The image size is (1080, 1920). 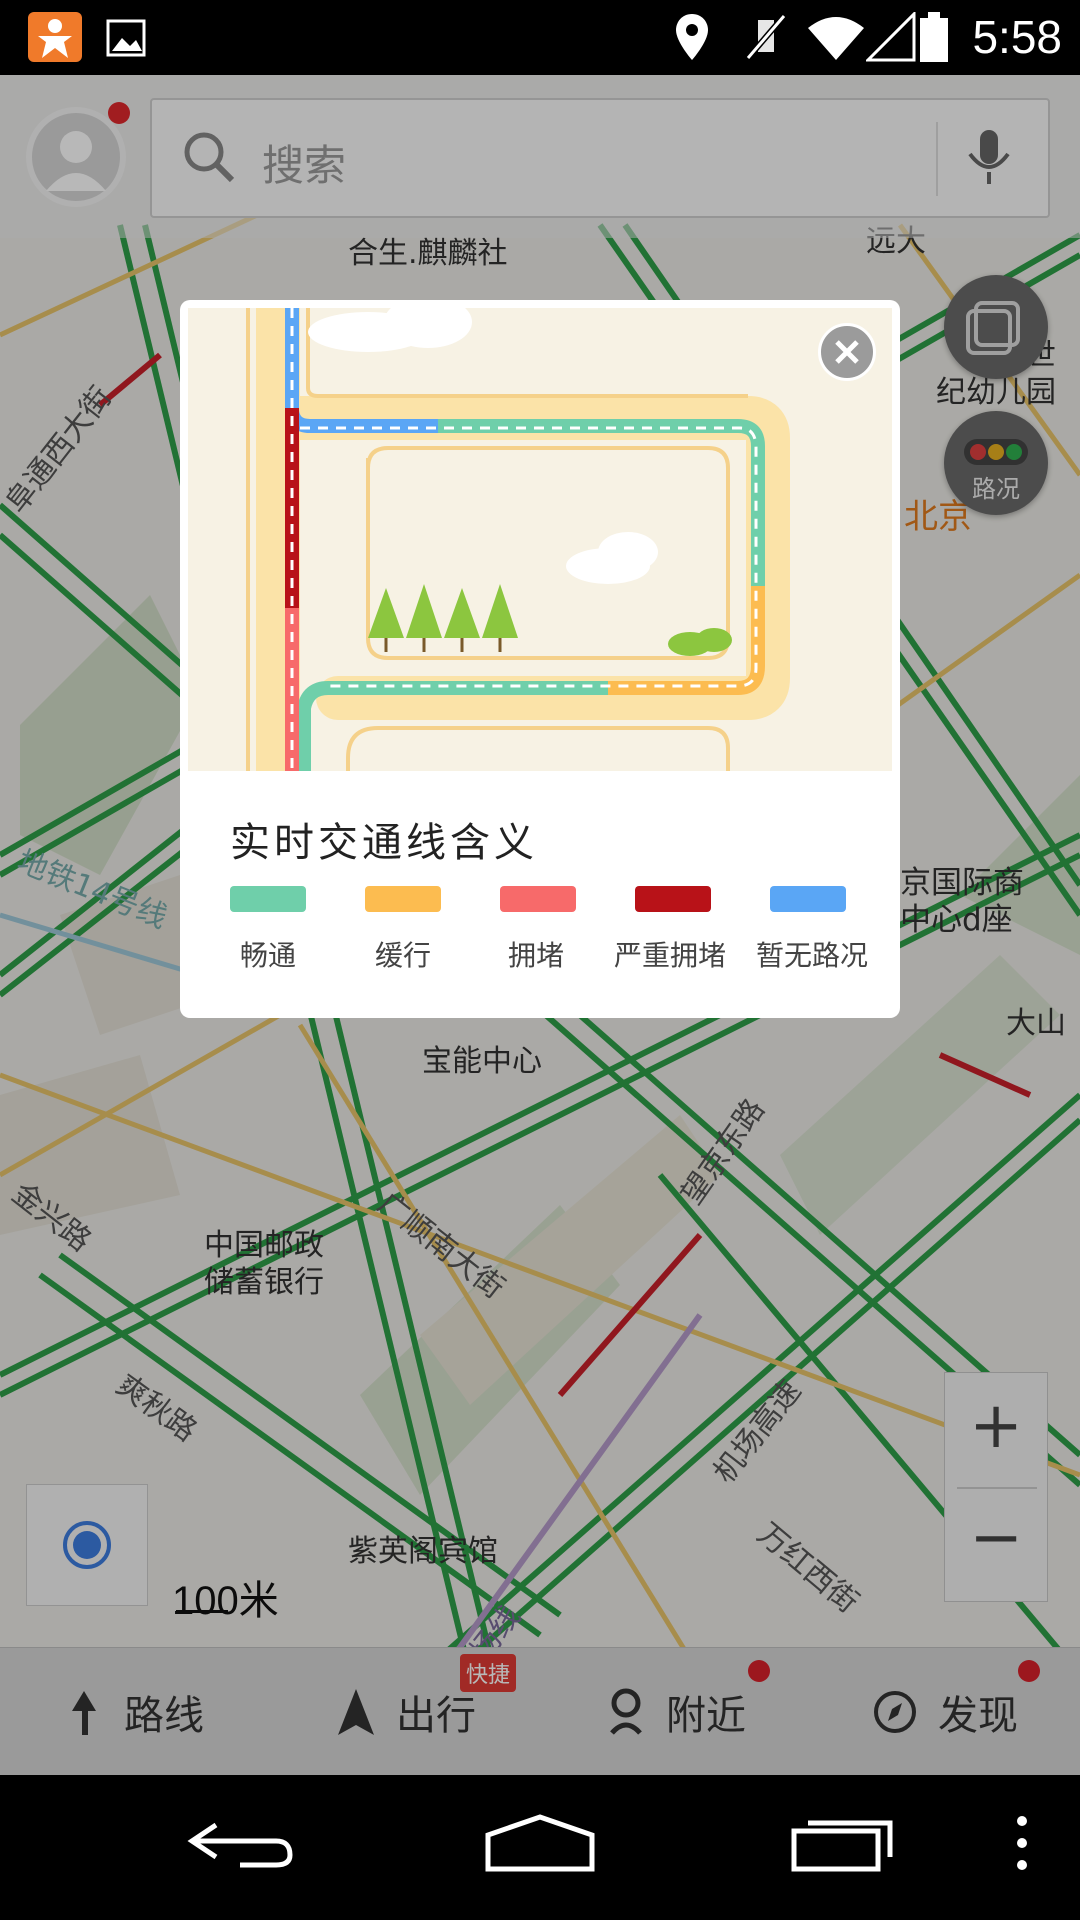 I want to click on battery-icon, so click(x=934, y=39).